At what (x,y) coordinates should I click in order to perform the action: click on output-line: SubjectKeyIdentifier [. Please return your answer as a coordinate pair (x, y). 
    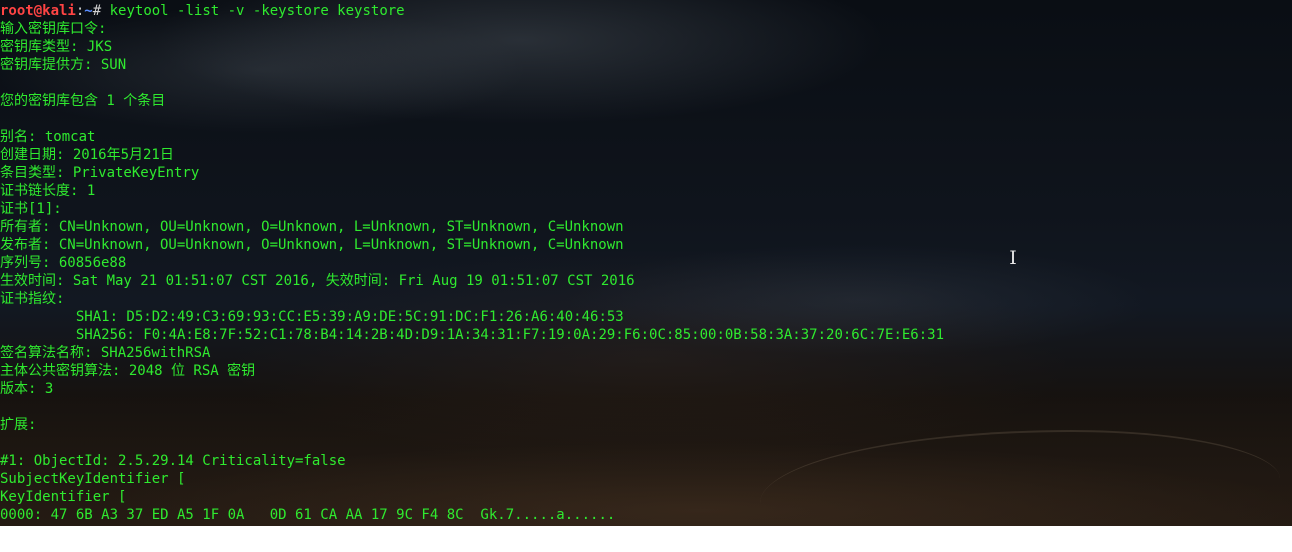
    Looking at the image, I should click on (93, 479).